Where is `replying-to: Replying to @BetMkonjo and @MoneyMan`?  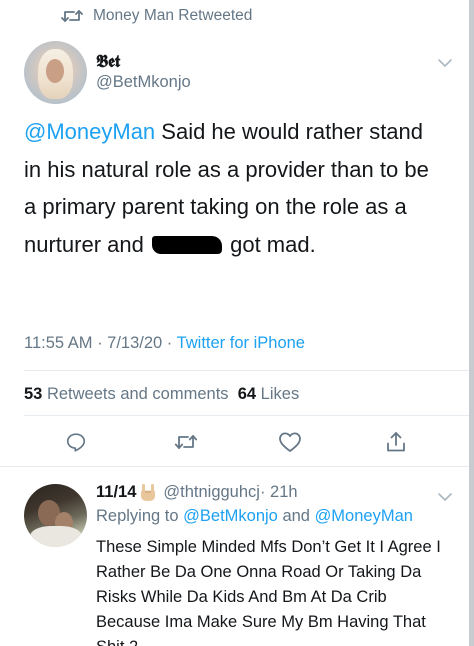 replying-to: Replying to @BetMkonjo and @MoneyMan is located at coordinates (254, 516).